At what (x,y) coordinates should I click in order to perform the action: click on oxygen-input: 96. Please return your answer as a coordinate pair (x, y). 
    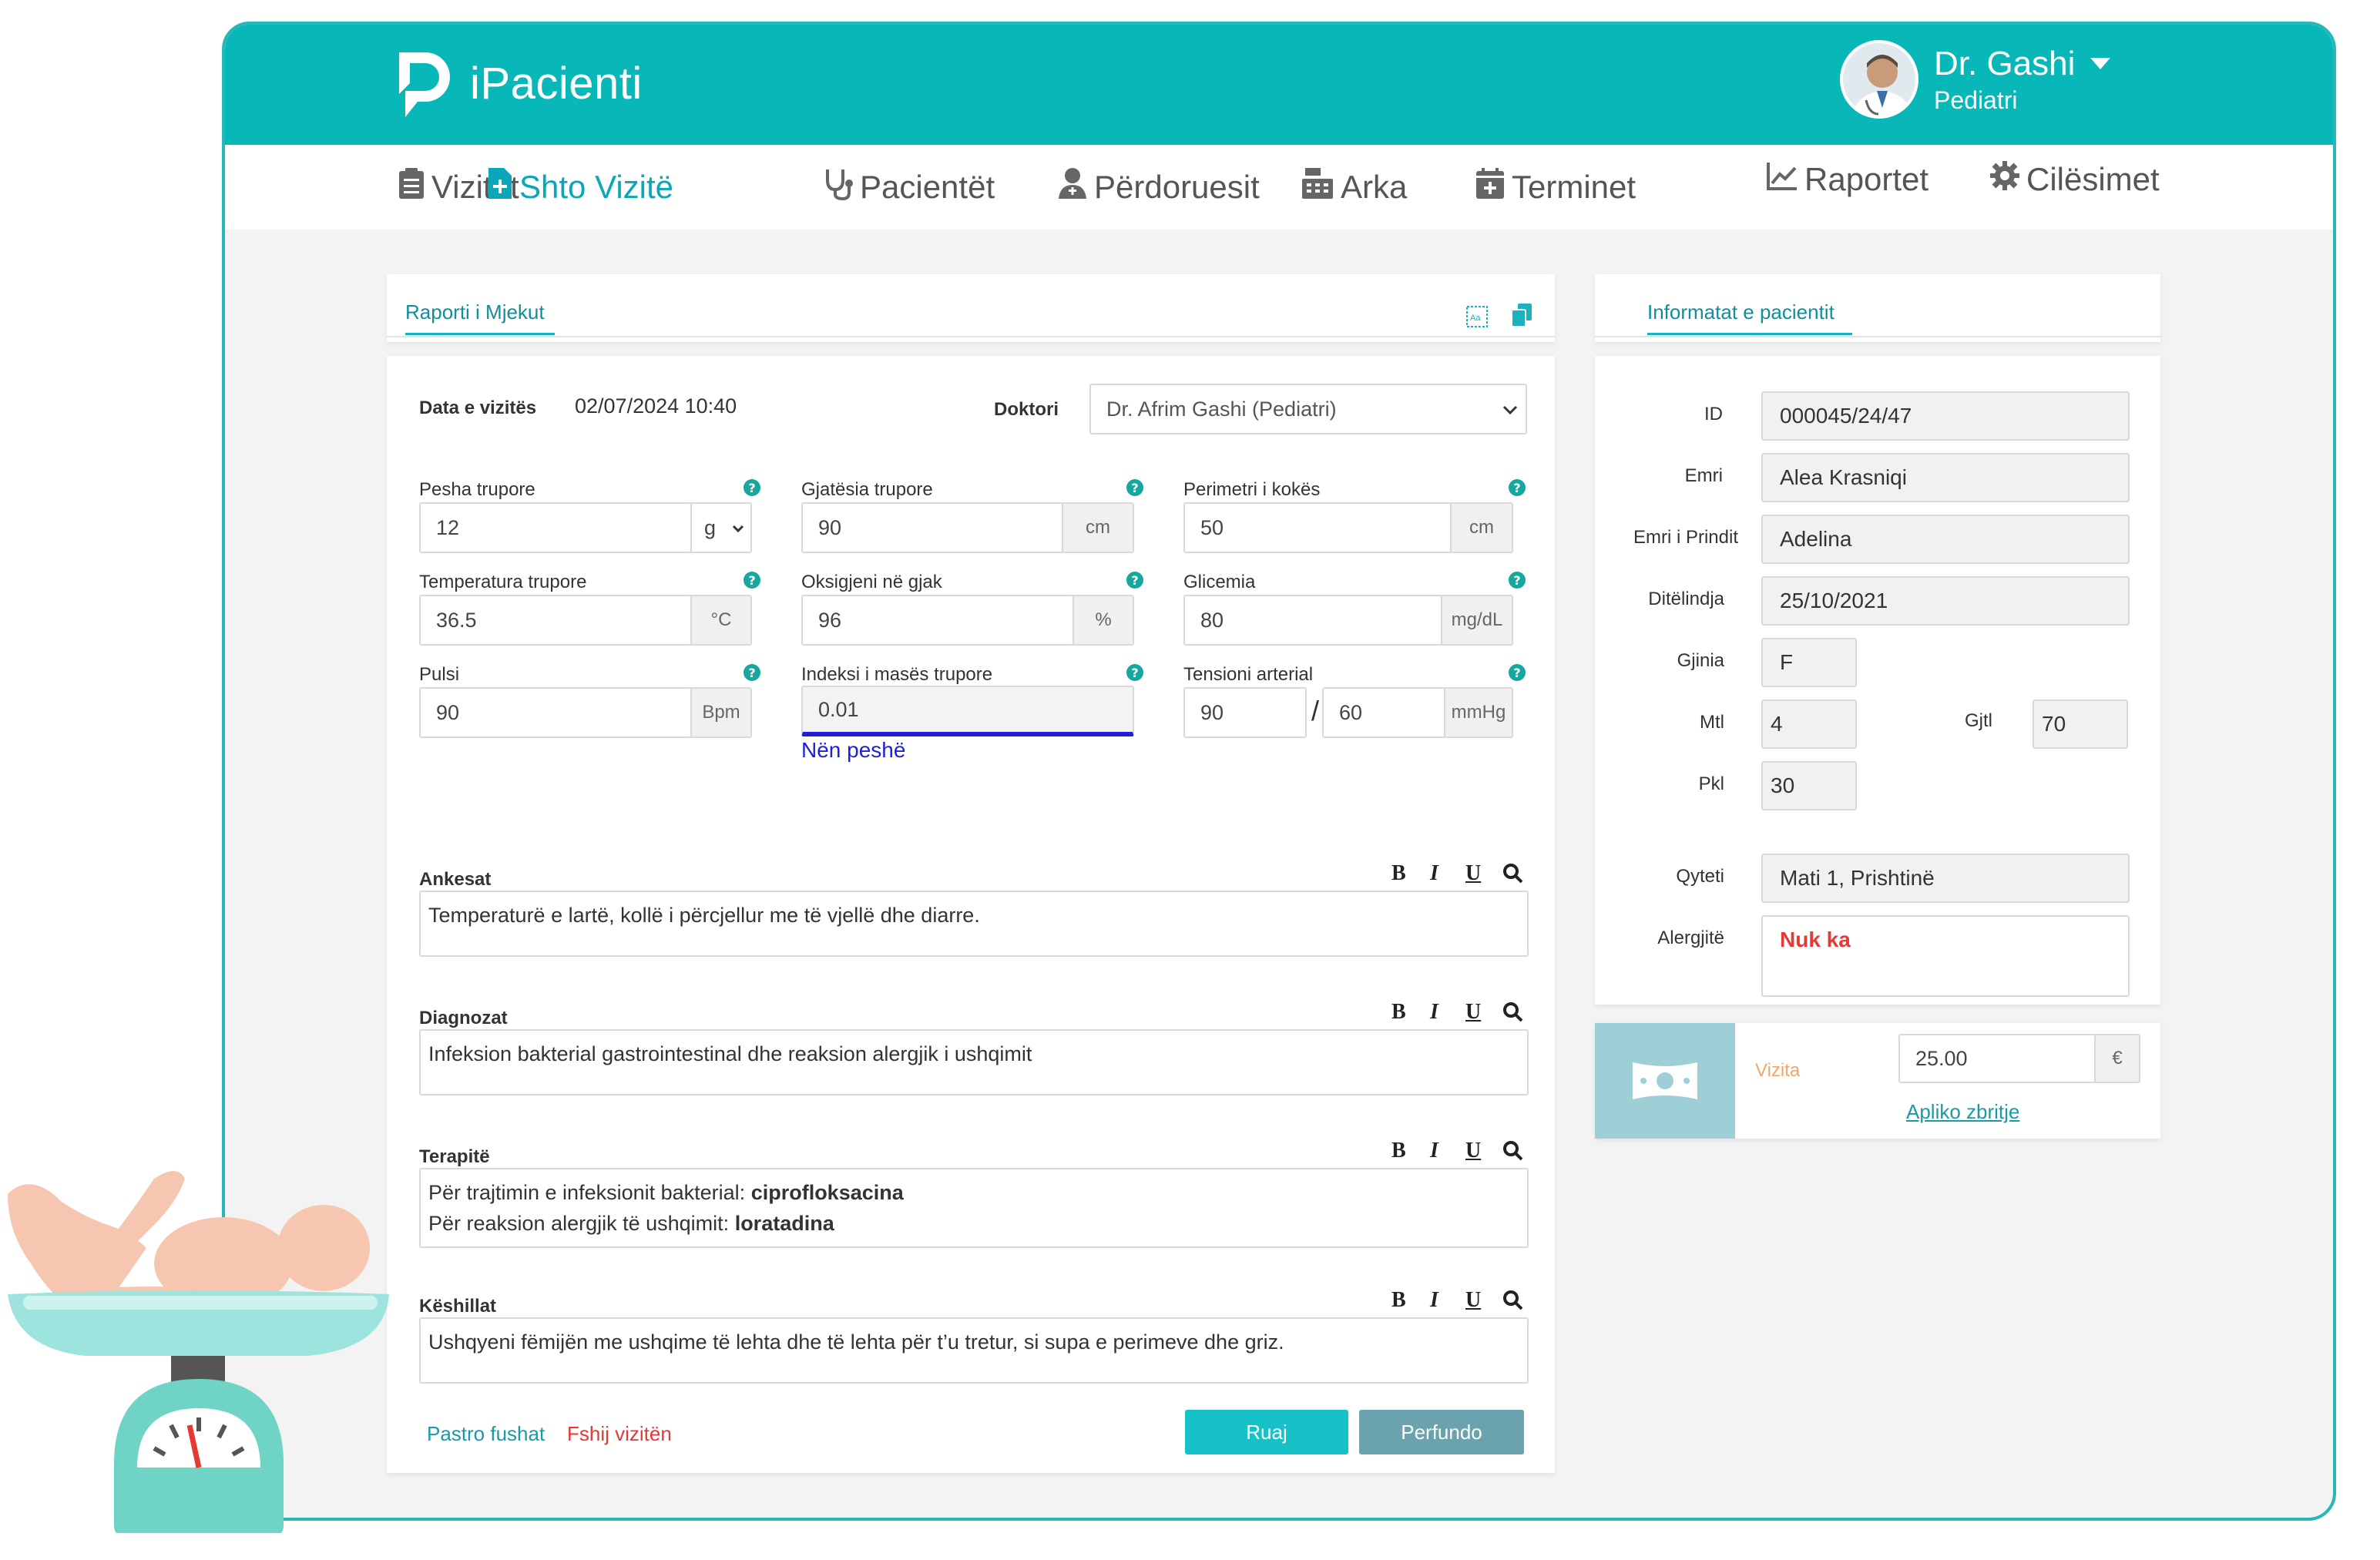
    Looking at the image, I should click on (938, 620).